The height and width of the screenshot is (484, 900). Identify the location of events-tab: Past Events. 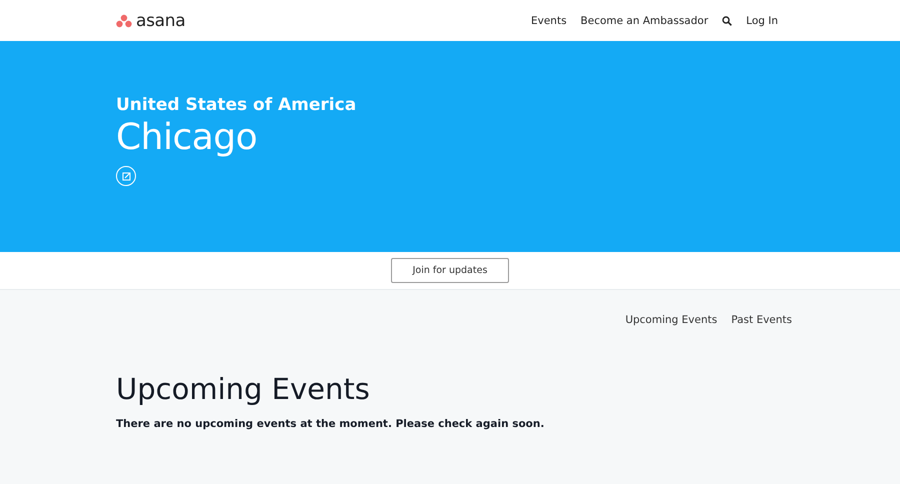
(761, 320).